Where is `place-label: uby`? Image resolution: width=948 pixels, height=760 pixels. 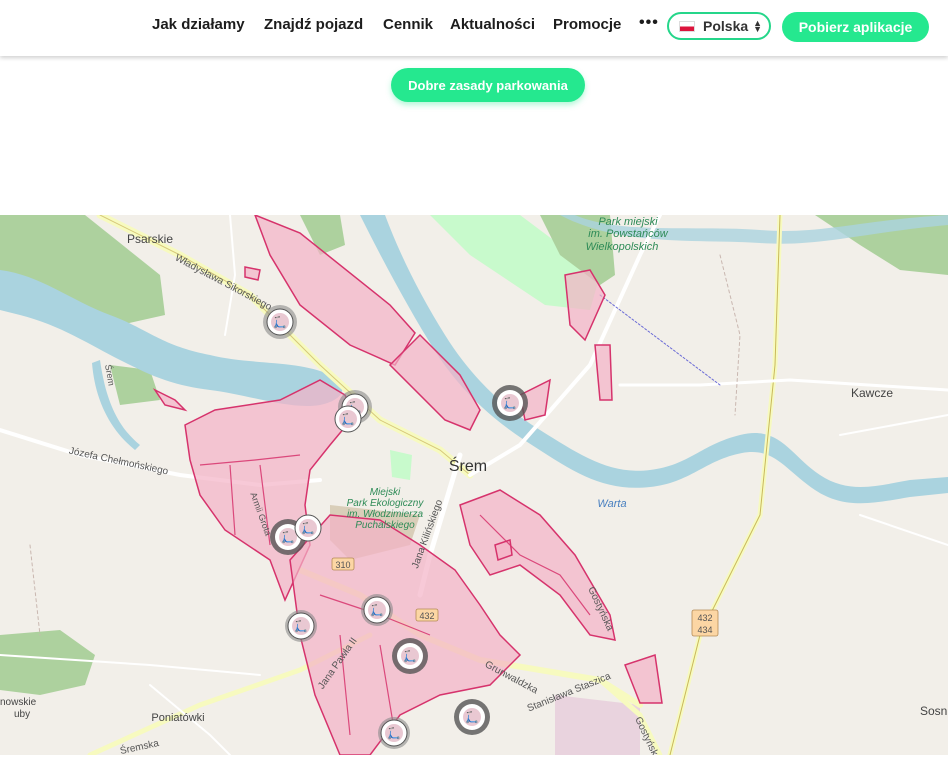
place-label: uby is located at coordinates (22, 714).